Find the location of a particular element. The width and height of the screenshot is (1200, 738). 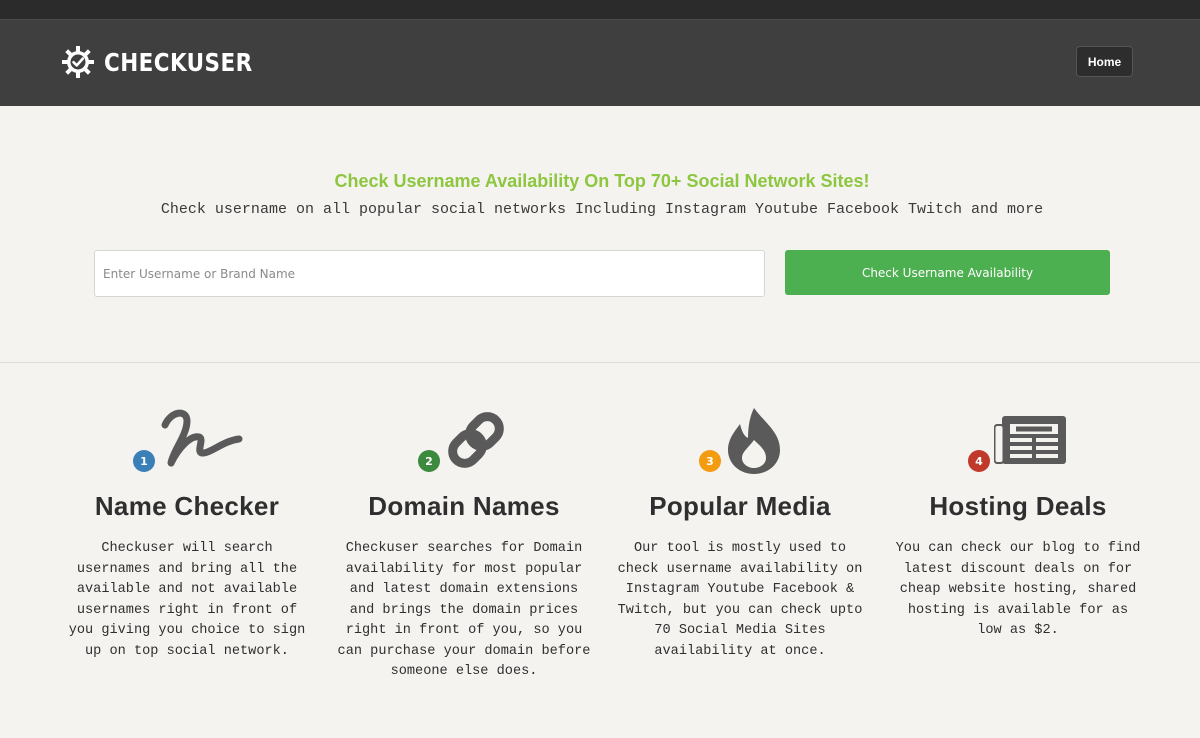

logo-text: CHECKUSER is located at coordinates (178, 62).